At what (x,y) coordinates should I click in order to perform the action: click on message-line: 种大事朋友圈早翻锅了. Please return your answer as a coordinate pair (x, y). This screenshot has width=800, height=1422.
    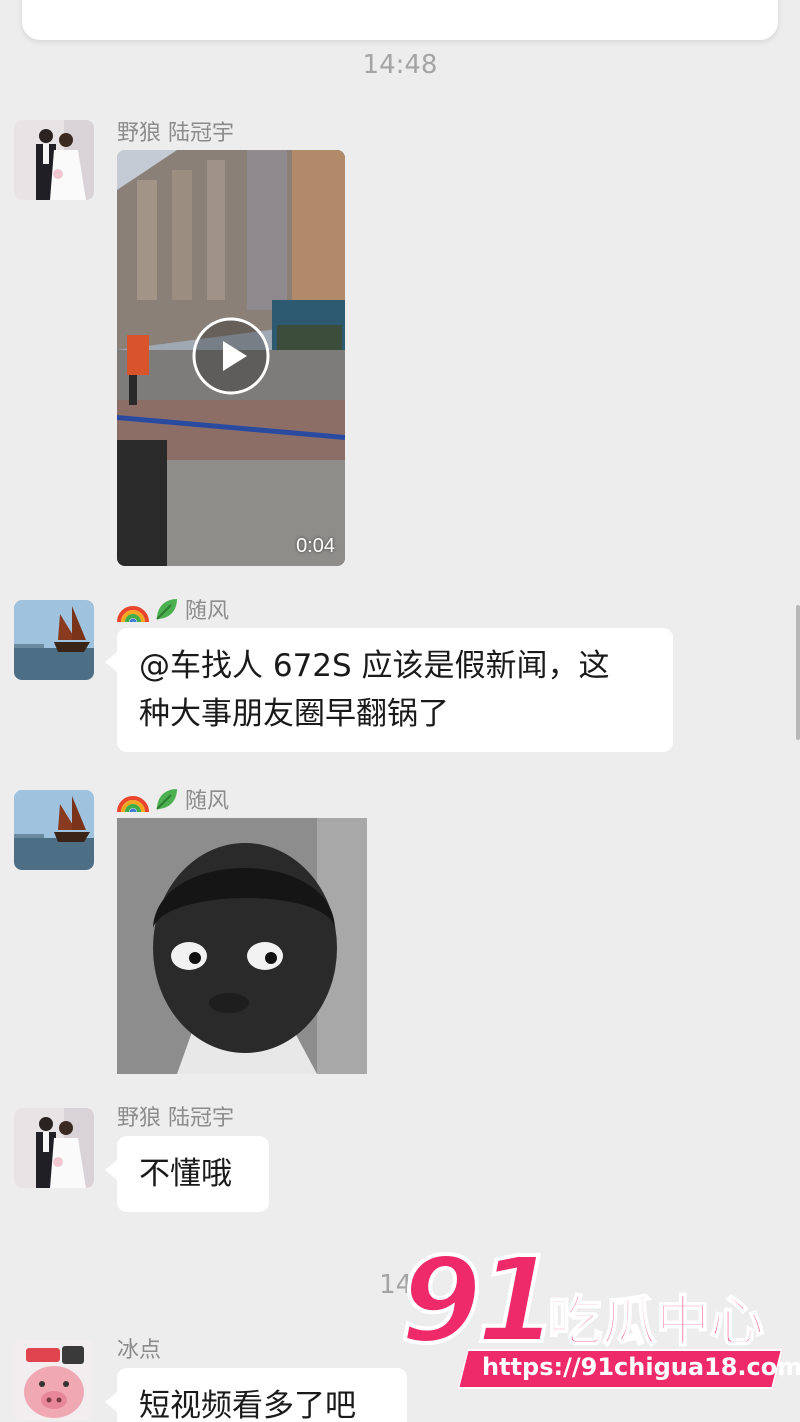
    Looking at the image, I should click on (294, 714).